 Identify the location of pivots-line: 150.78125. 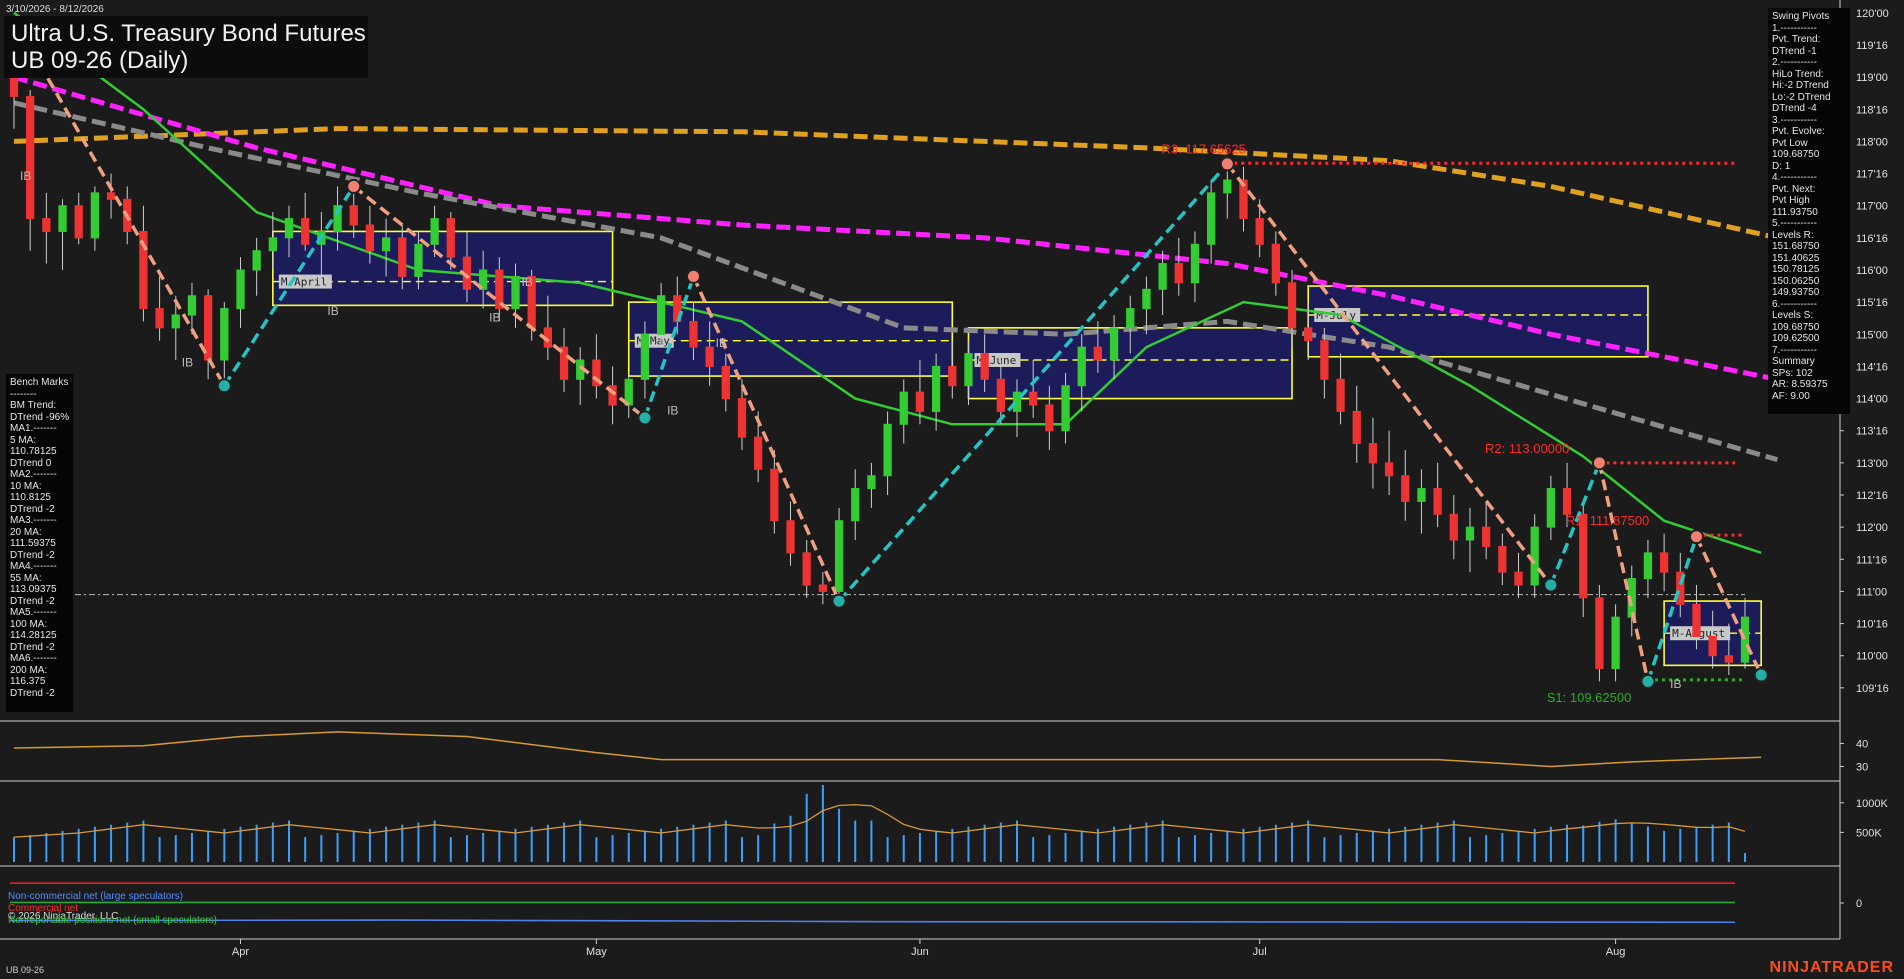
(1796, 269).